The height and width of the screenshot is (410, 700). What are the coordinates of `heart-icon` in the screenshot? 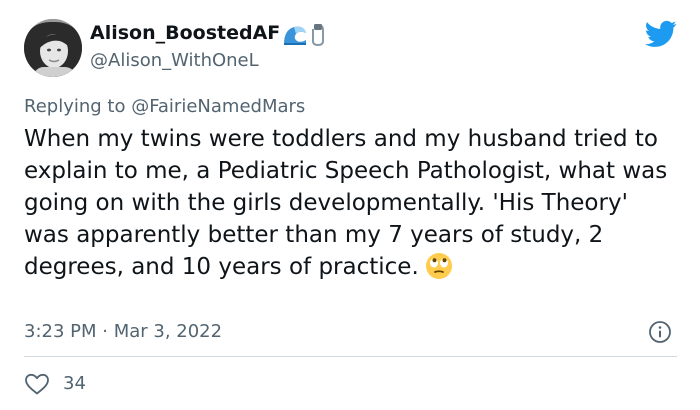 It's located at (37, 384).